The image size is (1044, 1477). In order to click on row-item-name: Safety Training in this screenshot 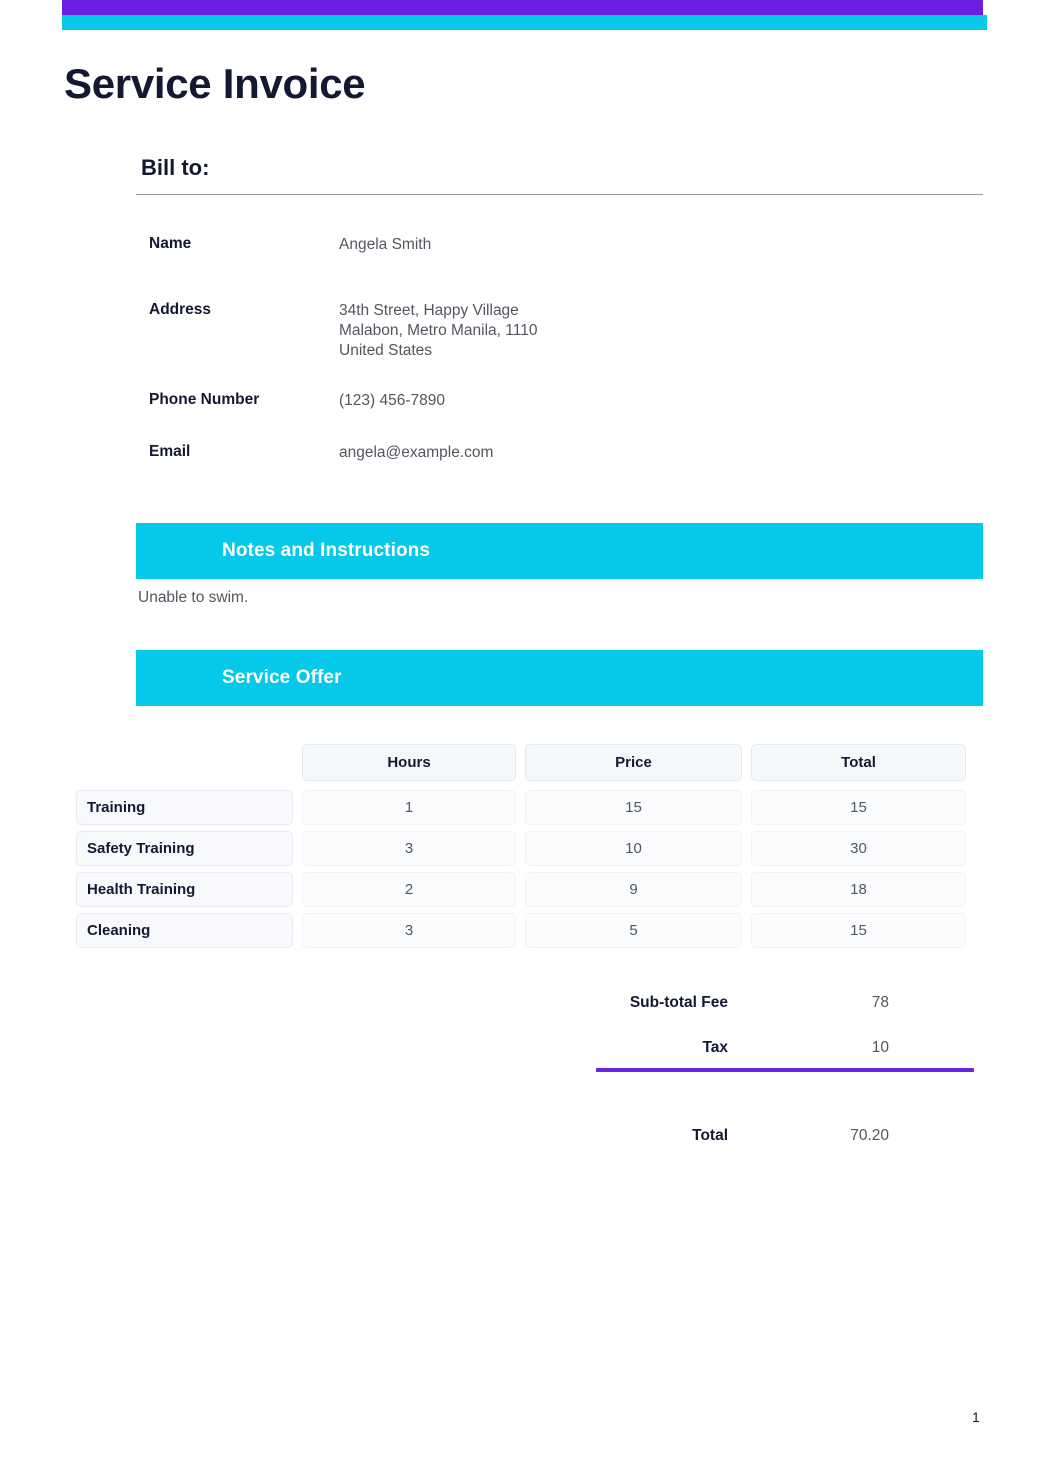, I will do `click(184, 848)`.